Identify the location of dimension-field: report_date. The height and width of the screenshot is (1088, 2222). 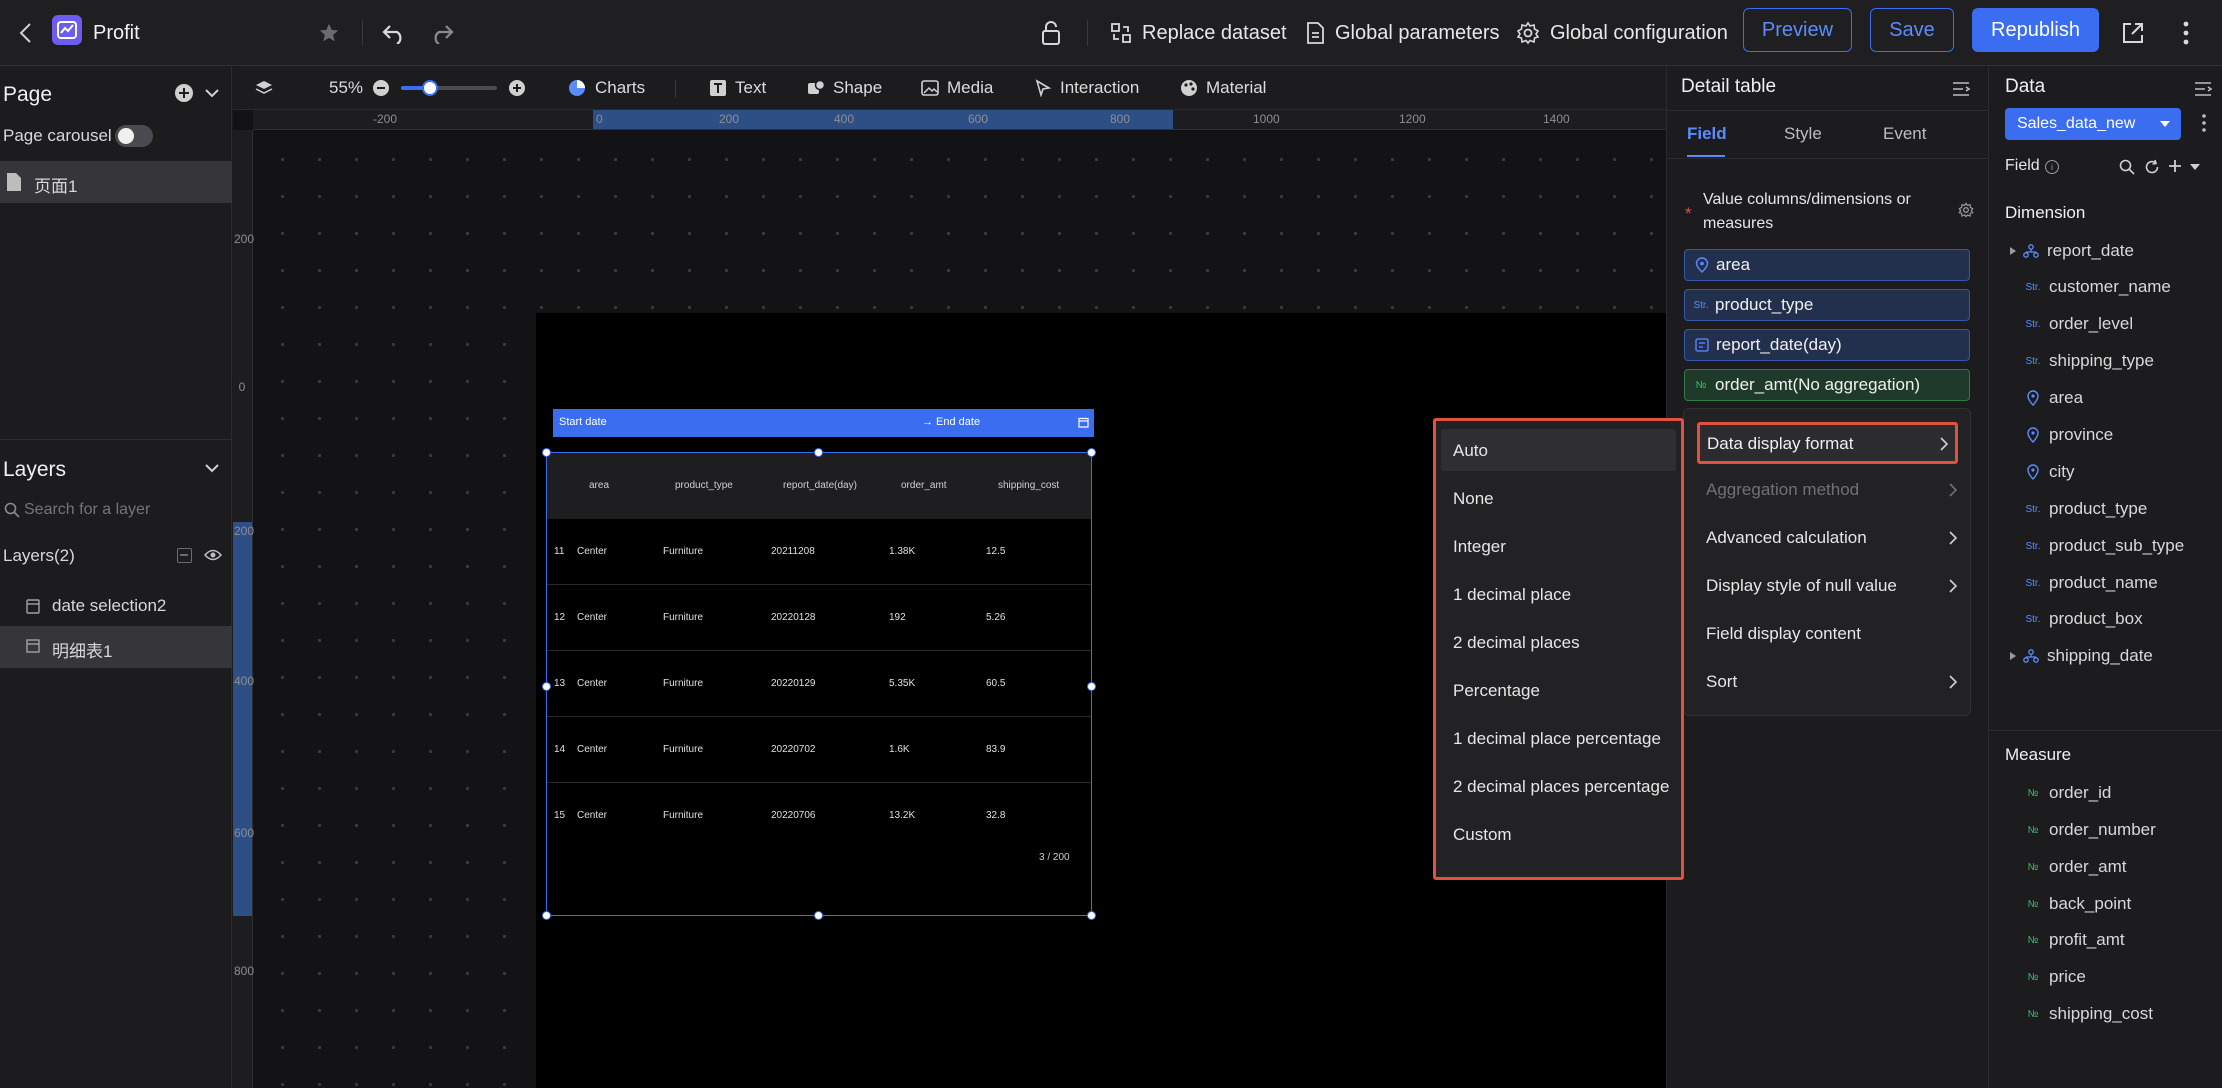
(2071, 251).